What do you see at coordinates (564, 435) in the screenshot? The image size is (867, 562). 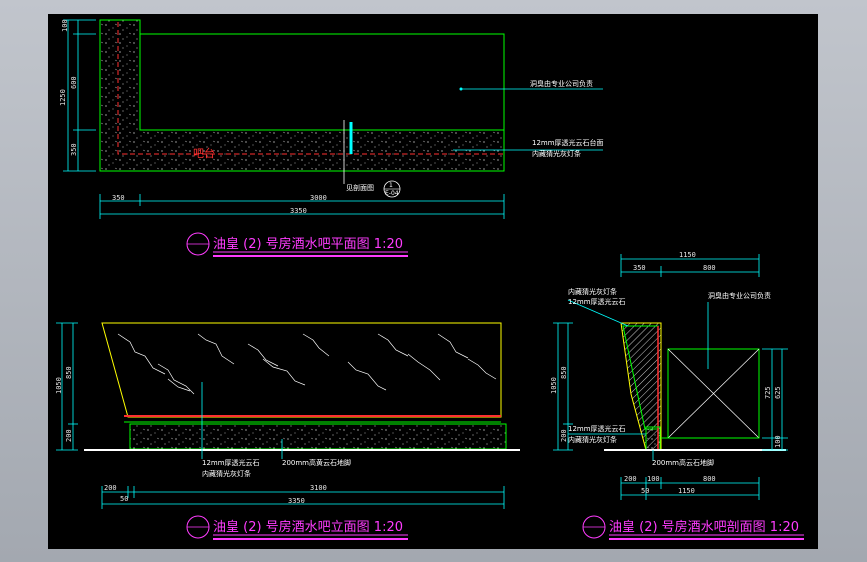 I see `section-vdim-200: 200` at bounding box center [564, 435].